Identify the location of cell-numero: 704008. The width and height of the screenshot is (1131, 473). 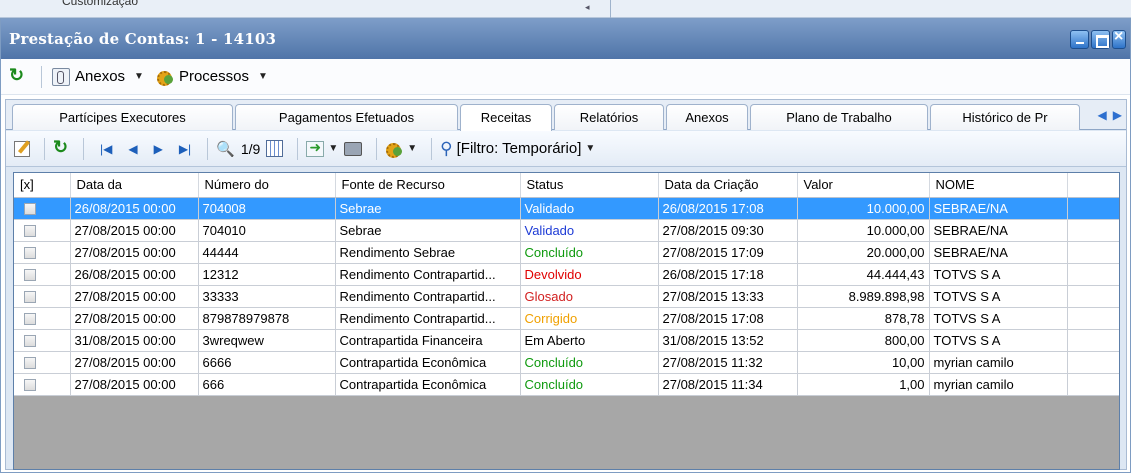
(267, 208).